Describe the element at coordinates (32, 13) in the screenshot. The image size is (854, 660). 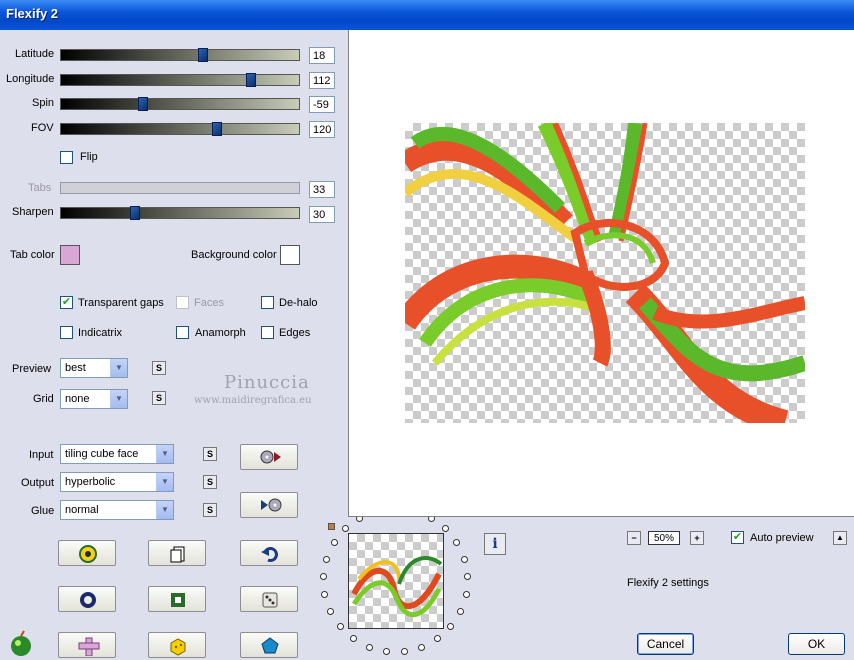
I see `window-title: Flexify 2` at that location.